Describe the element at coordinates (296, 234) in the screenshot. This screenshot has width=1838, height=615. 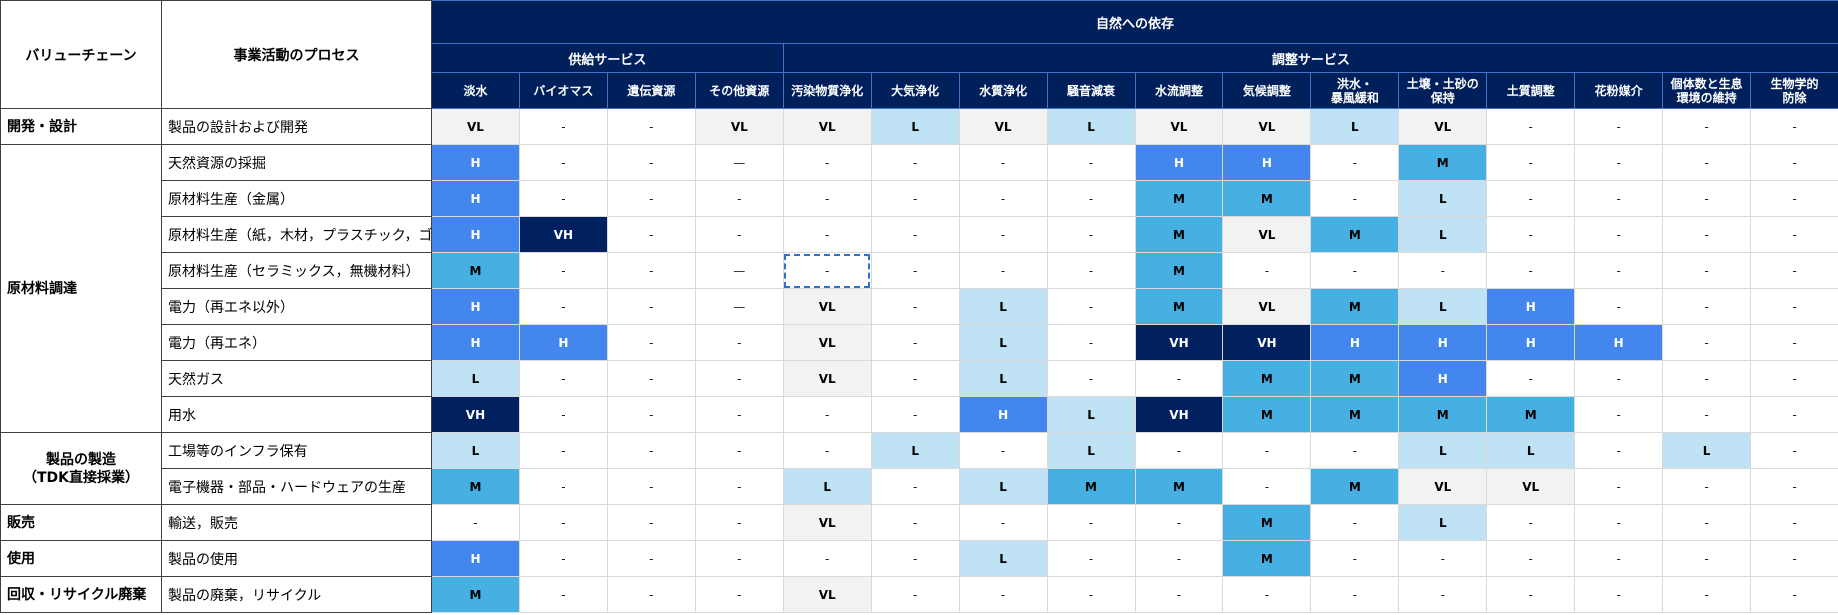
I see `process-cell: 原材料生産（紙，木材，プラスチック，ゴム）` at that location.